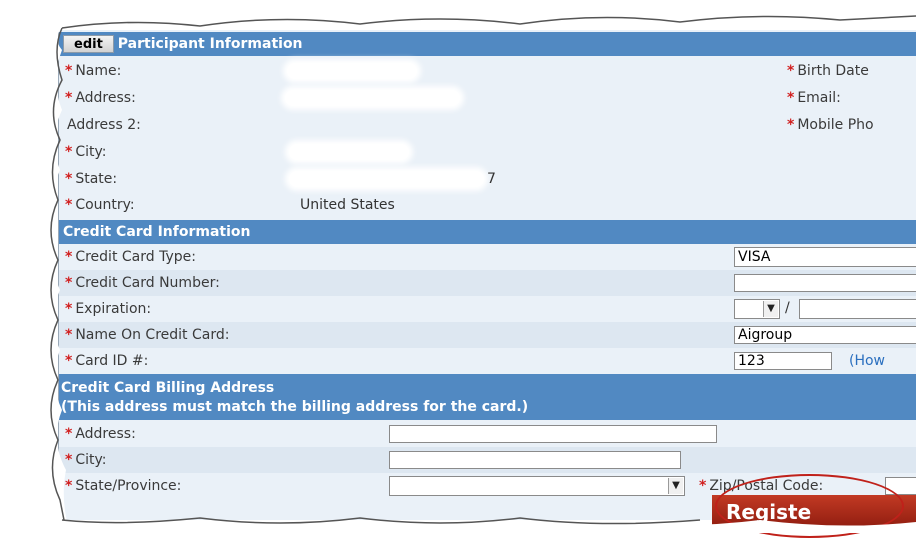 The width and height of the screenshot is (916, 538). I want to click on billing-address-title: Credit Card Billing Address, so click(168, 387).